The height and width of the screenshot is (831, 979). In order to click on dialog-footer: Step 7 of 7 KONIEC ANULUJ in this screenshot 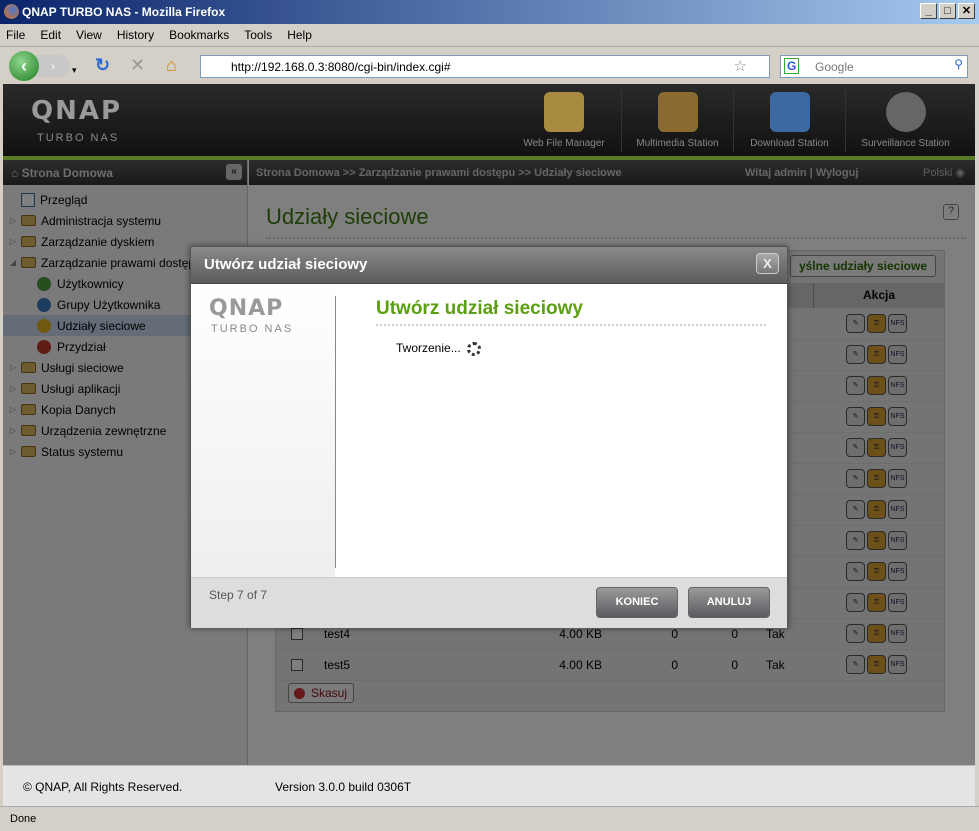, I will do `click(489, 602)`.